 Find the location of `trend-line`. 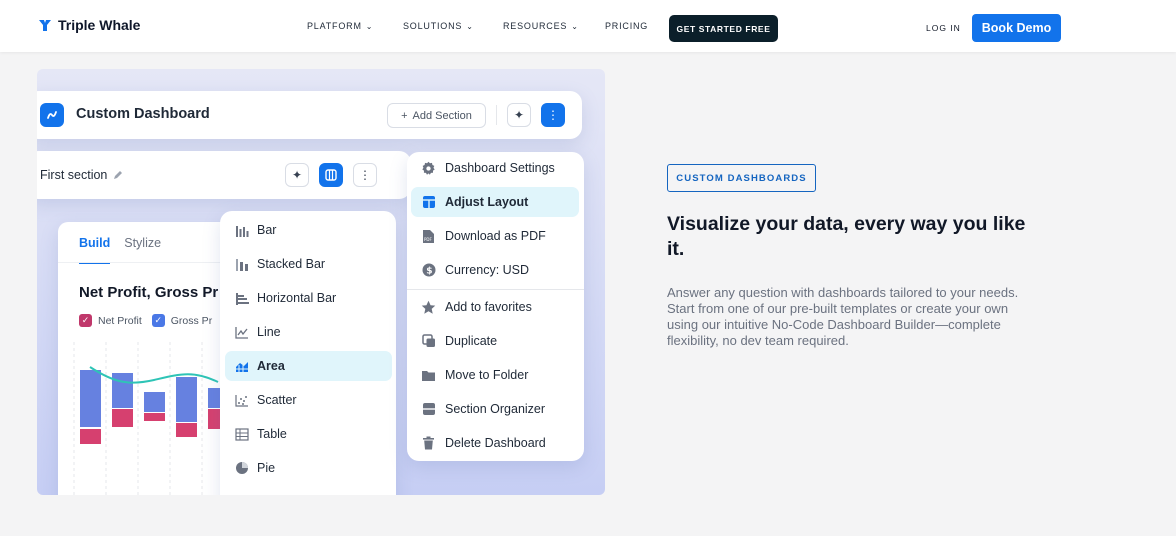

trend-line is located at coordinates (154, 375).